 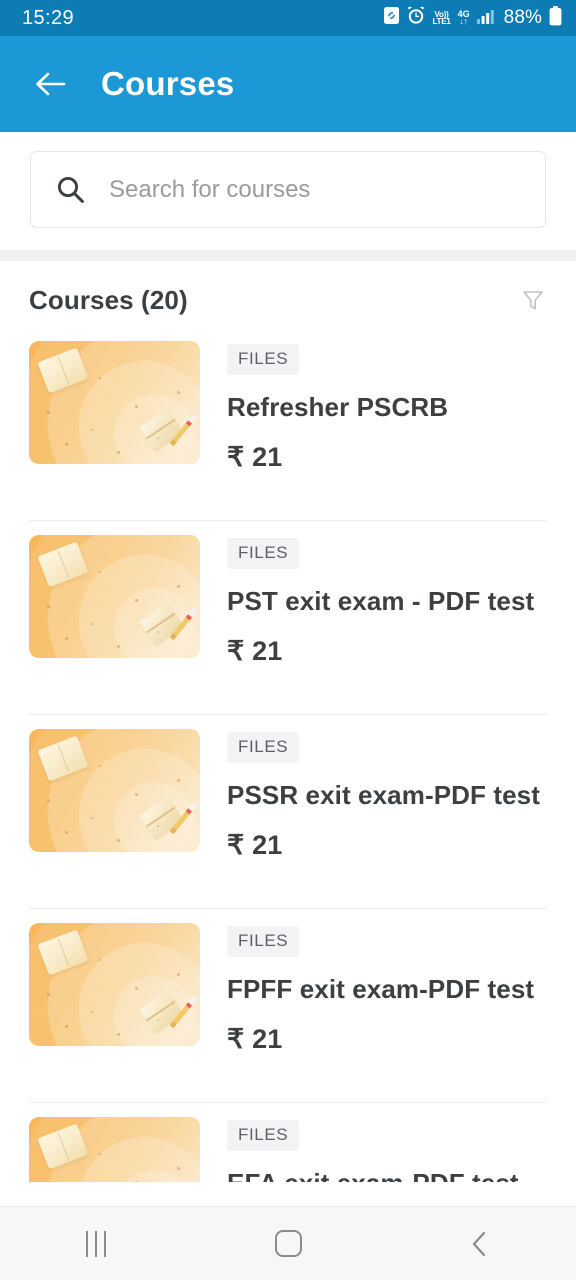 What do you see at coordinates (391, 18) in the screenshot?
I see `sync-icon` at bounding box center [391, 18].